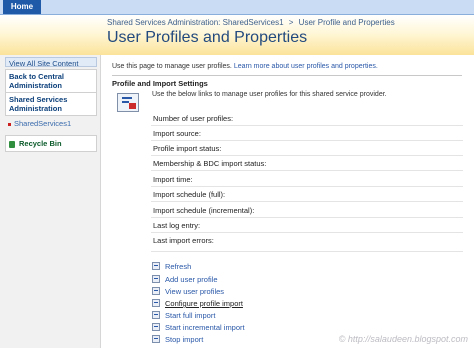  Describe the element at coordinates (188, 291) in the screenshot. I see `view-user-profiles-link: View user profiles` at that location.